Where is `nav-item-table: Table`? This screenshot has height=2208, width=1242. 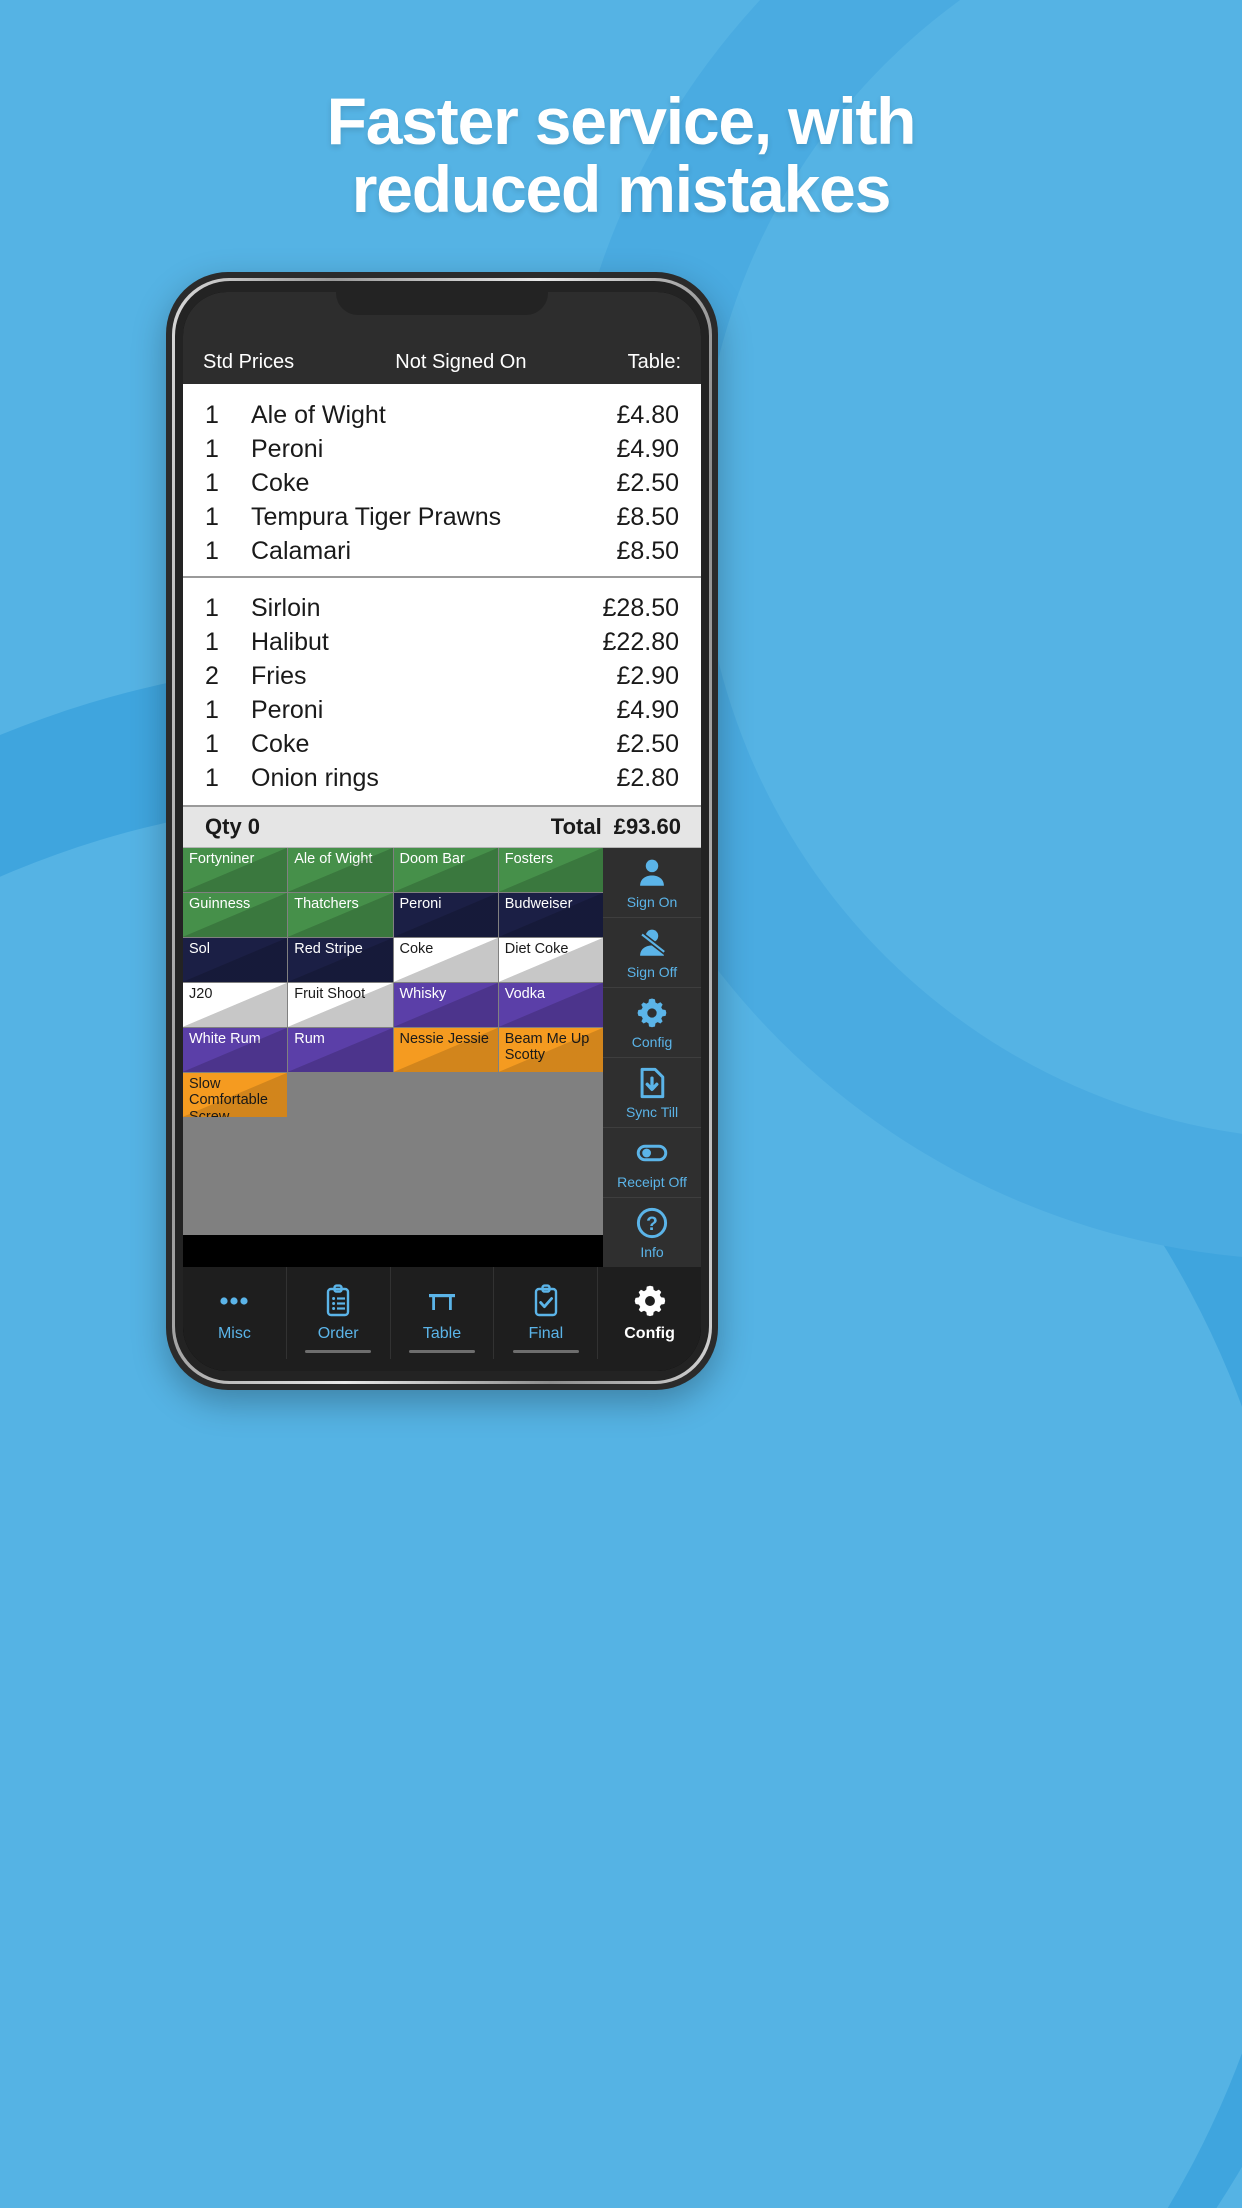 nav-item-table: Table is located at coordinates (443, 1313).